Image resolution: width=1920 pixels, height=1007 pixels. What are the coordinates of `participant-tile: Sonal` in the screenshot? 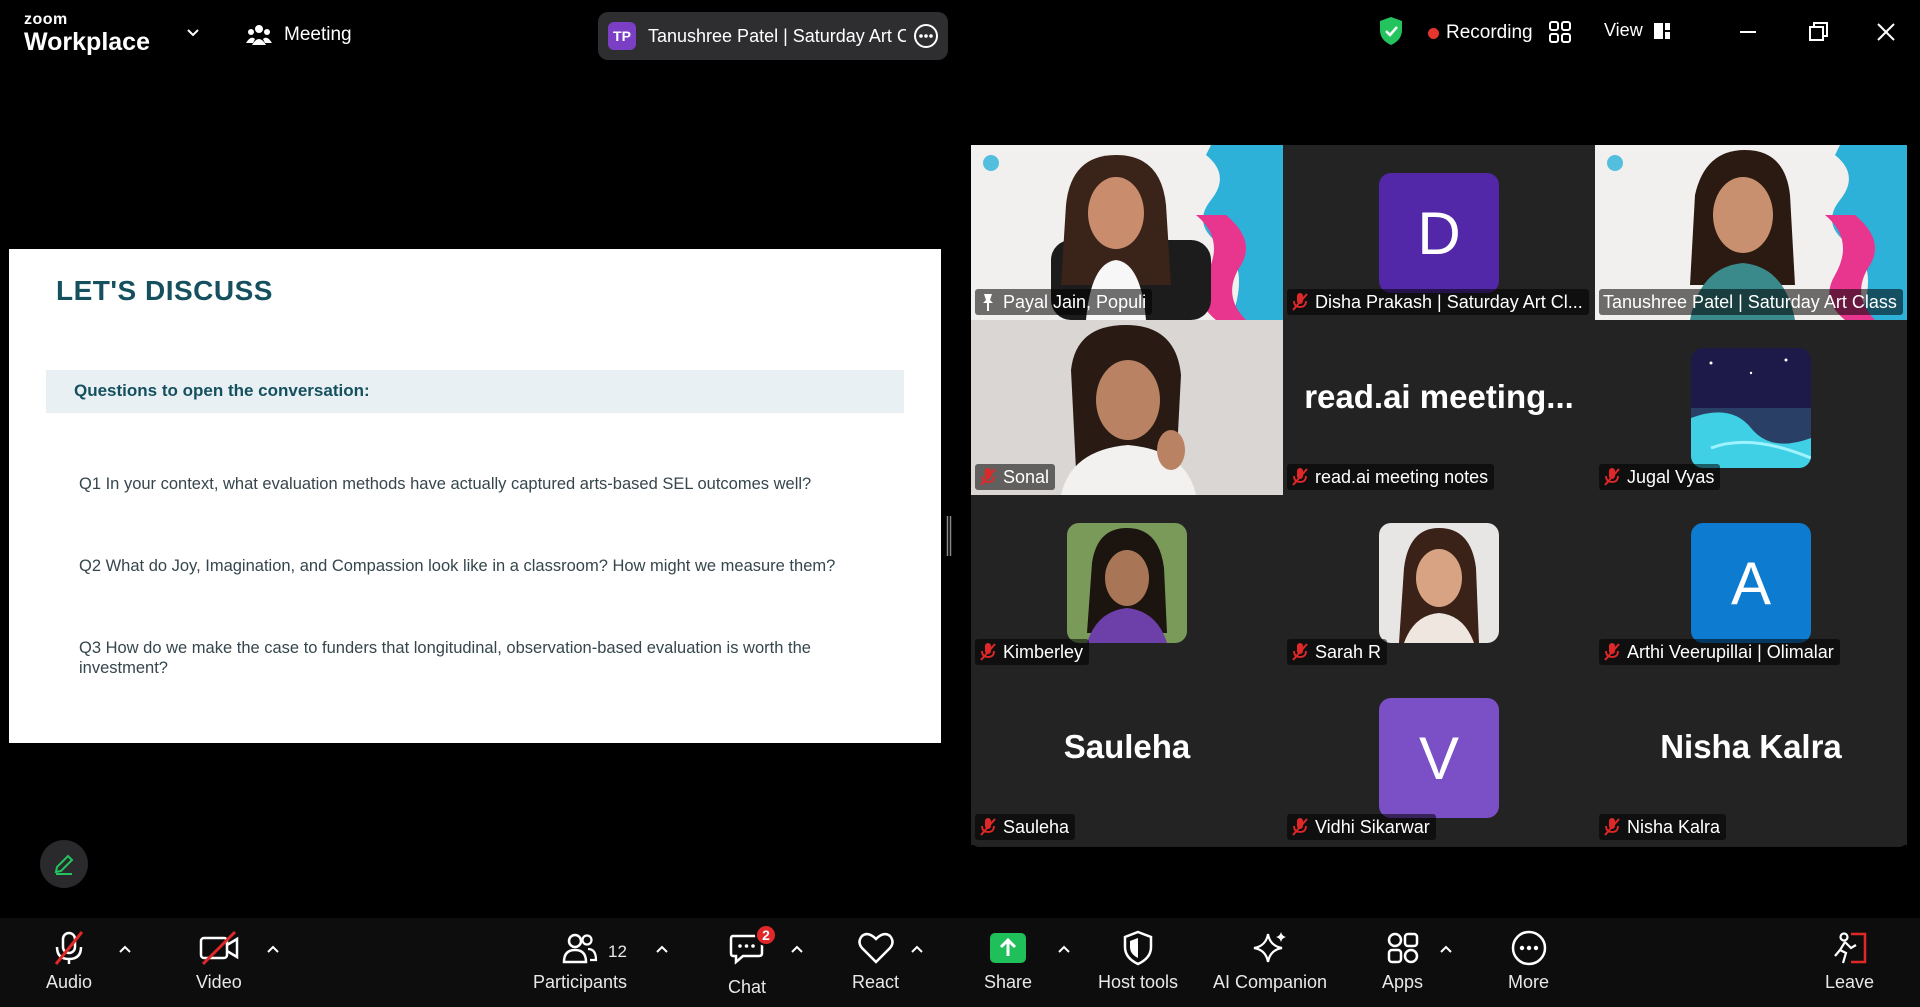 It's located at (1127, 407).